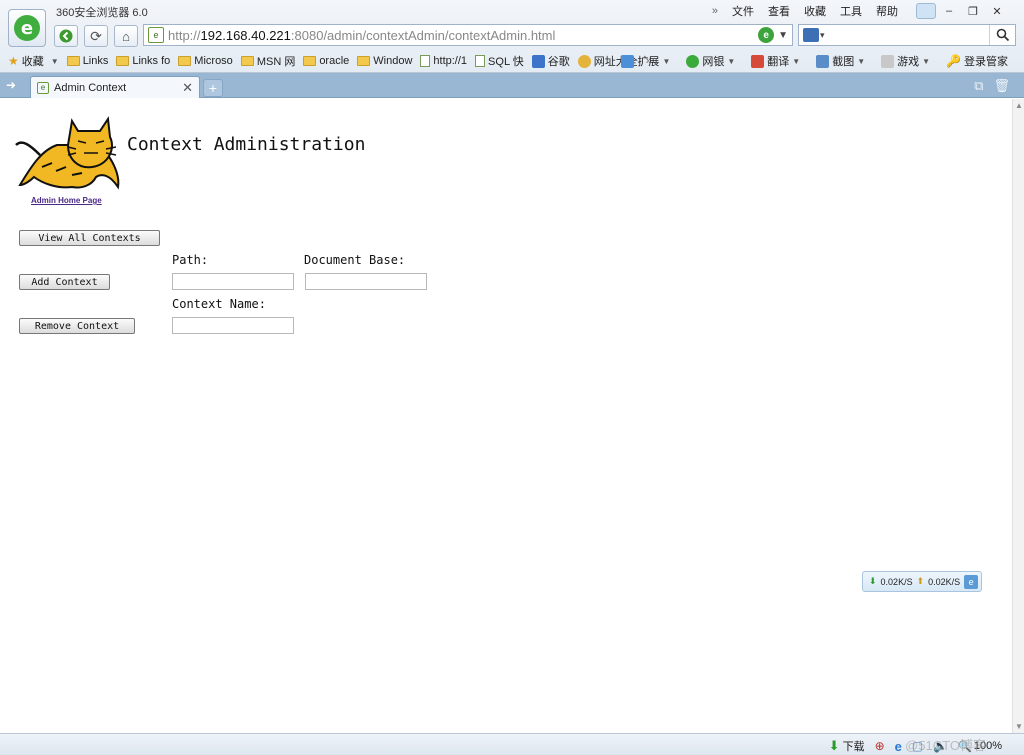 This screenshot has height=755, width=1024. I want to click on fav-oracle: oracle, so click(326, 61).